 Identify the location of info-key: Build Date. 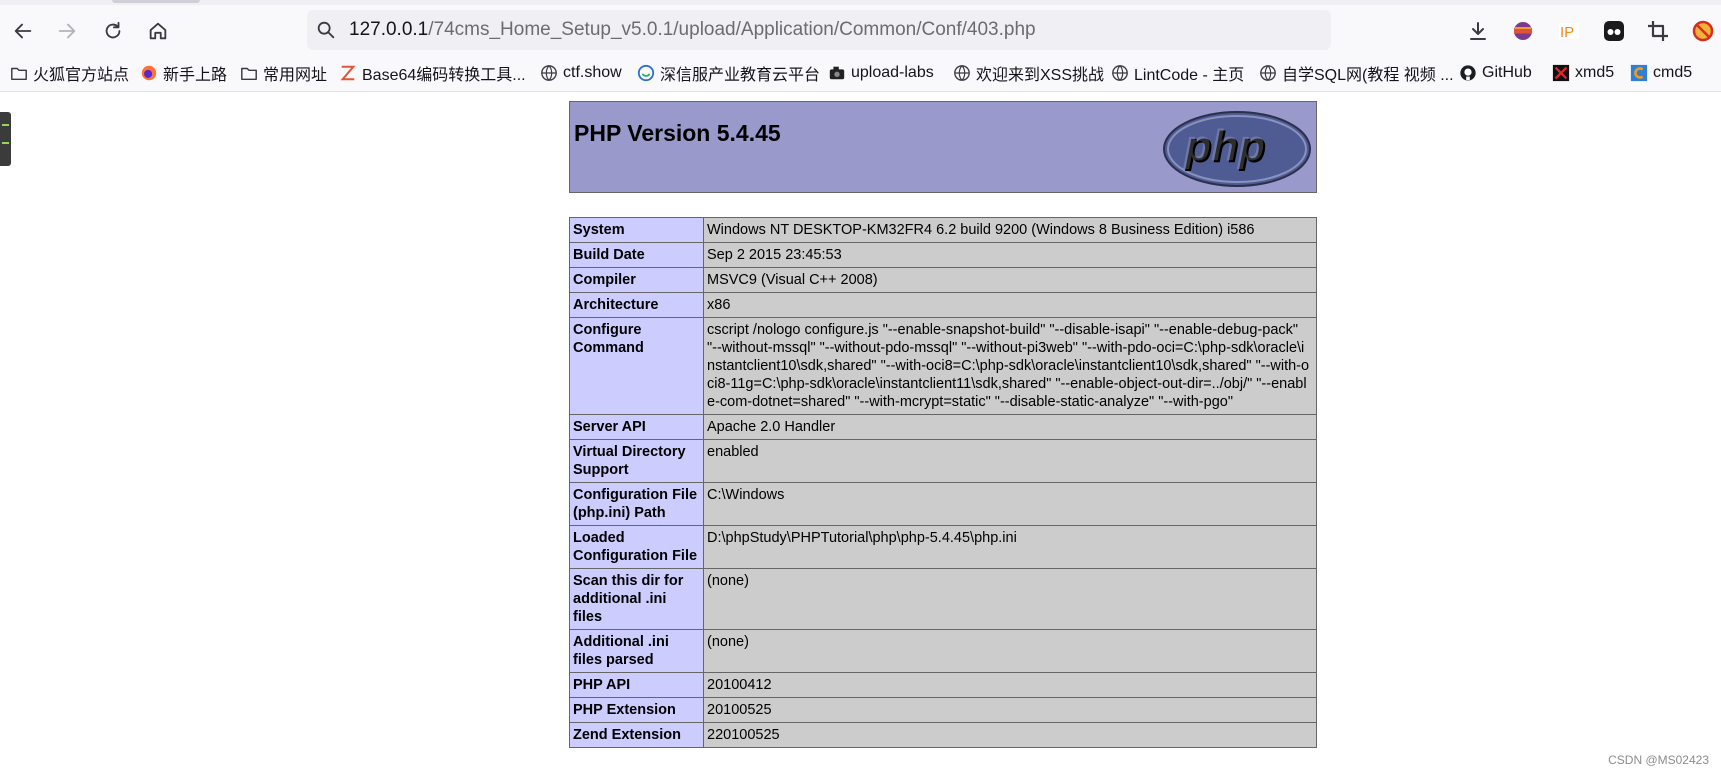
(636, 255).